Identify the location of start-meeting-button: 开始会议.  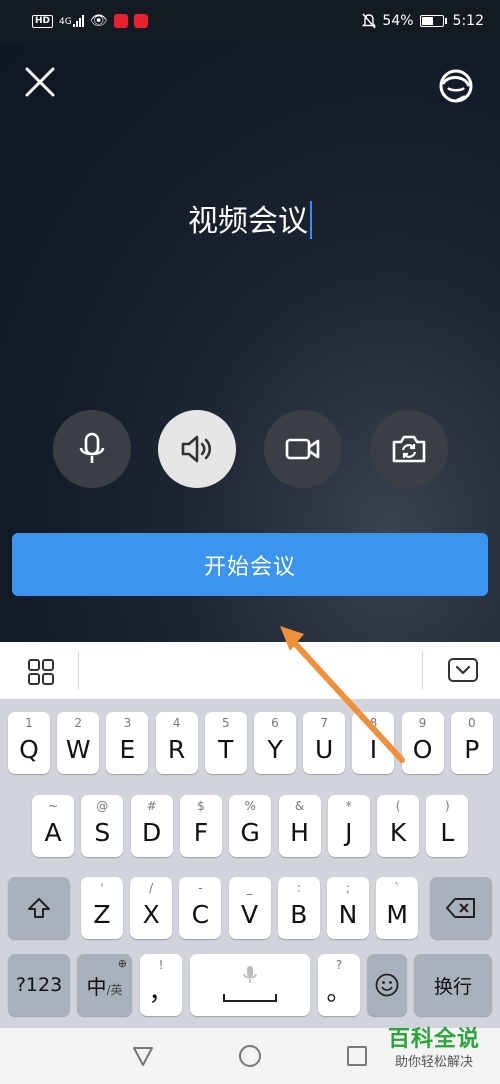
(250, 564).